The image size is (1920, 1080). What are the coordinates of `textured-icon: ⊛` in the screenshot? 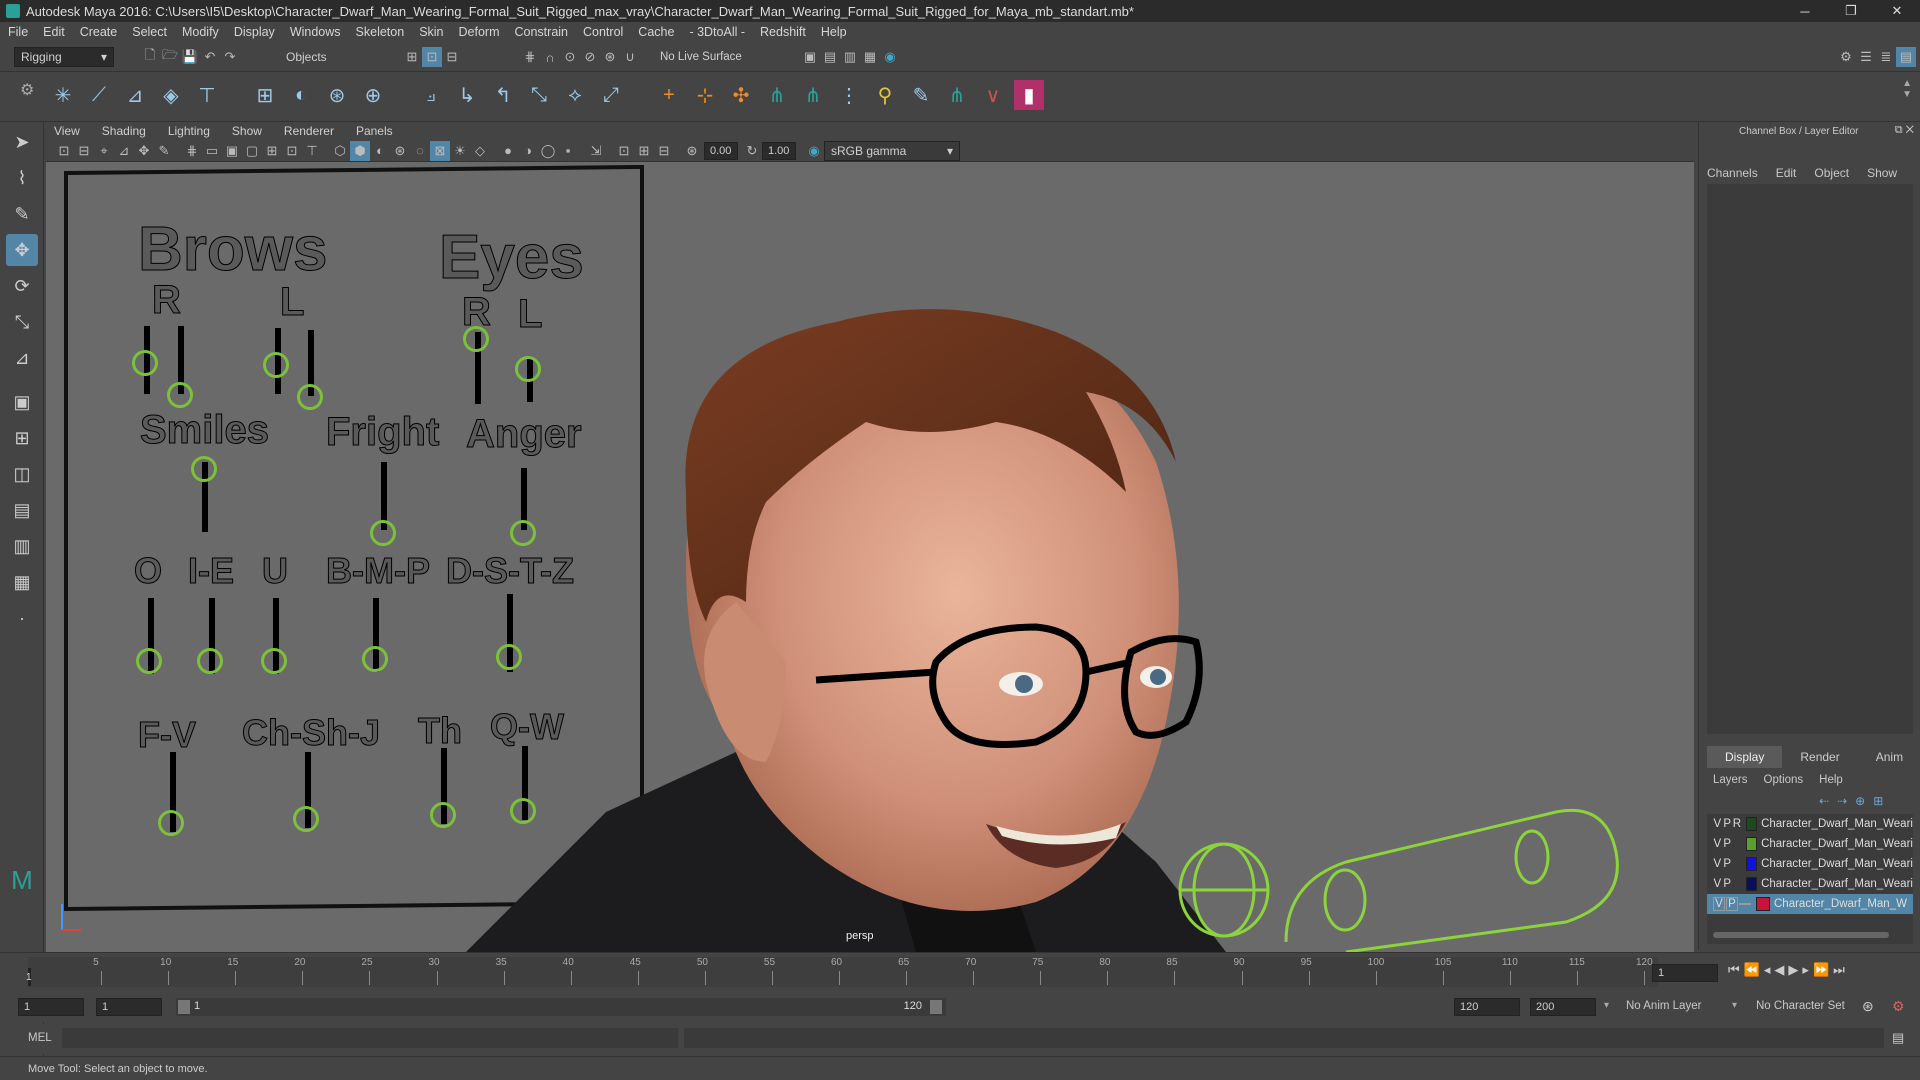 It's located at (400, 151).